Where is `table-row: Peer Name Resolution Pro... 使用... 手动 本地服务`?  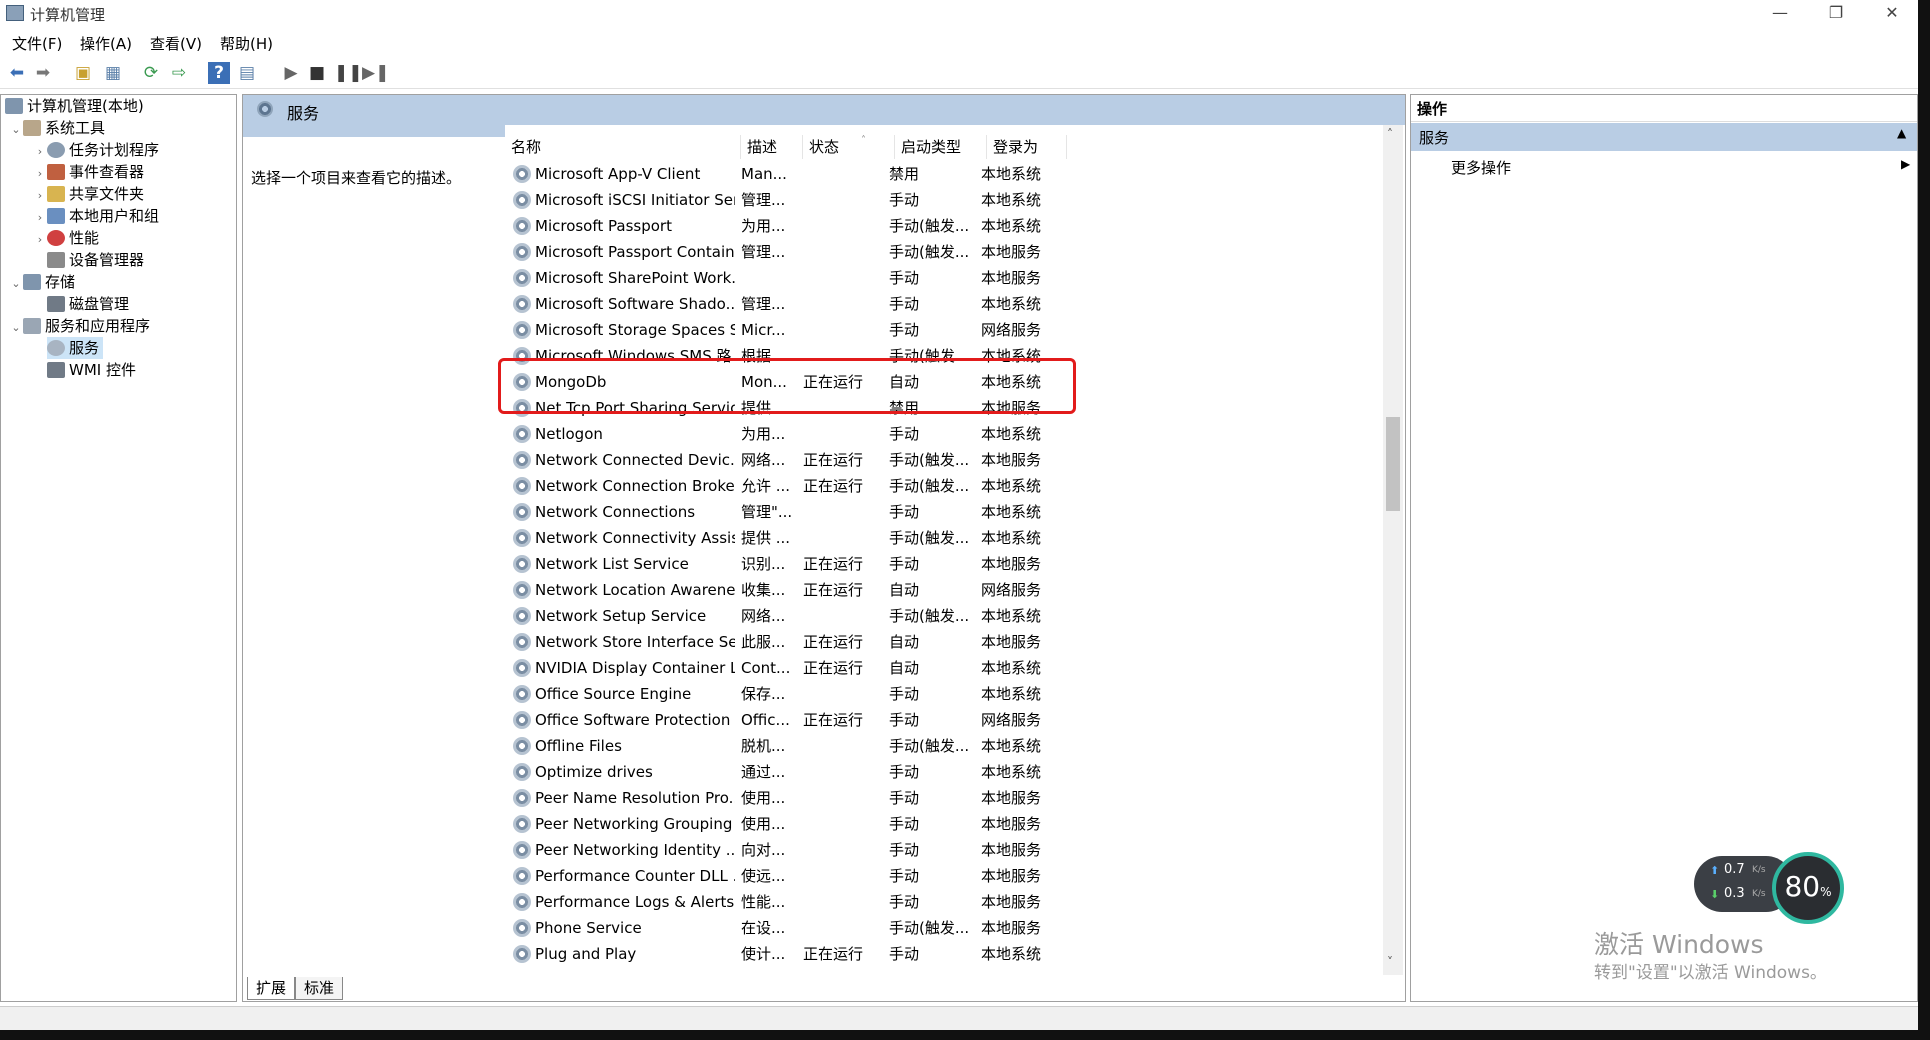
table-row: Peer Name Resolution Pro... 使用... 手动 本地服务 is located at coordinates (945, 798).